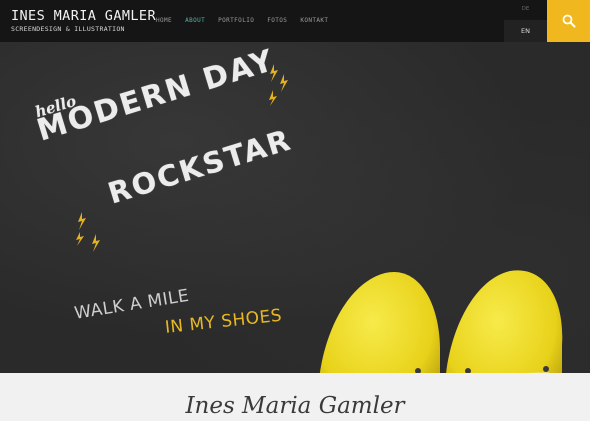  Describe the element at coordinates (88, 232) in the screenshot. I see `lightning-icon` at that location.